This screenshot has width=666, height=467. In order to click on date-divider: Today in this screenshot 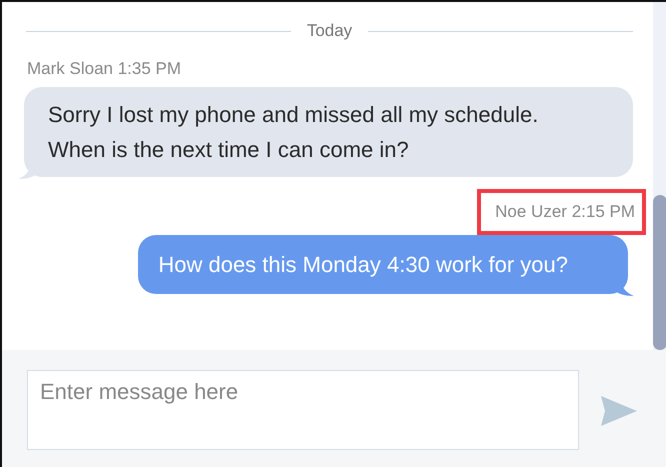, I will do `click(329, 31)`.